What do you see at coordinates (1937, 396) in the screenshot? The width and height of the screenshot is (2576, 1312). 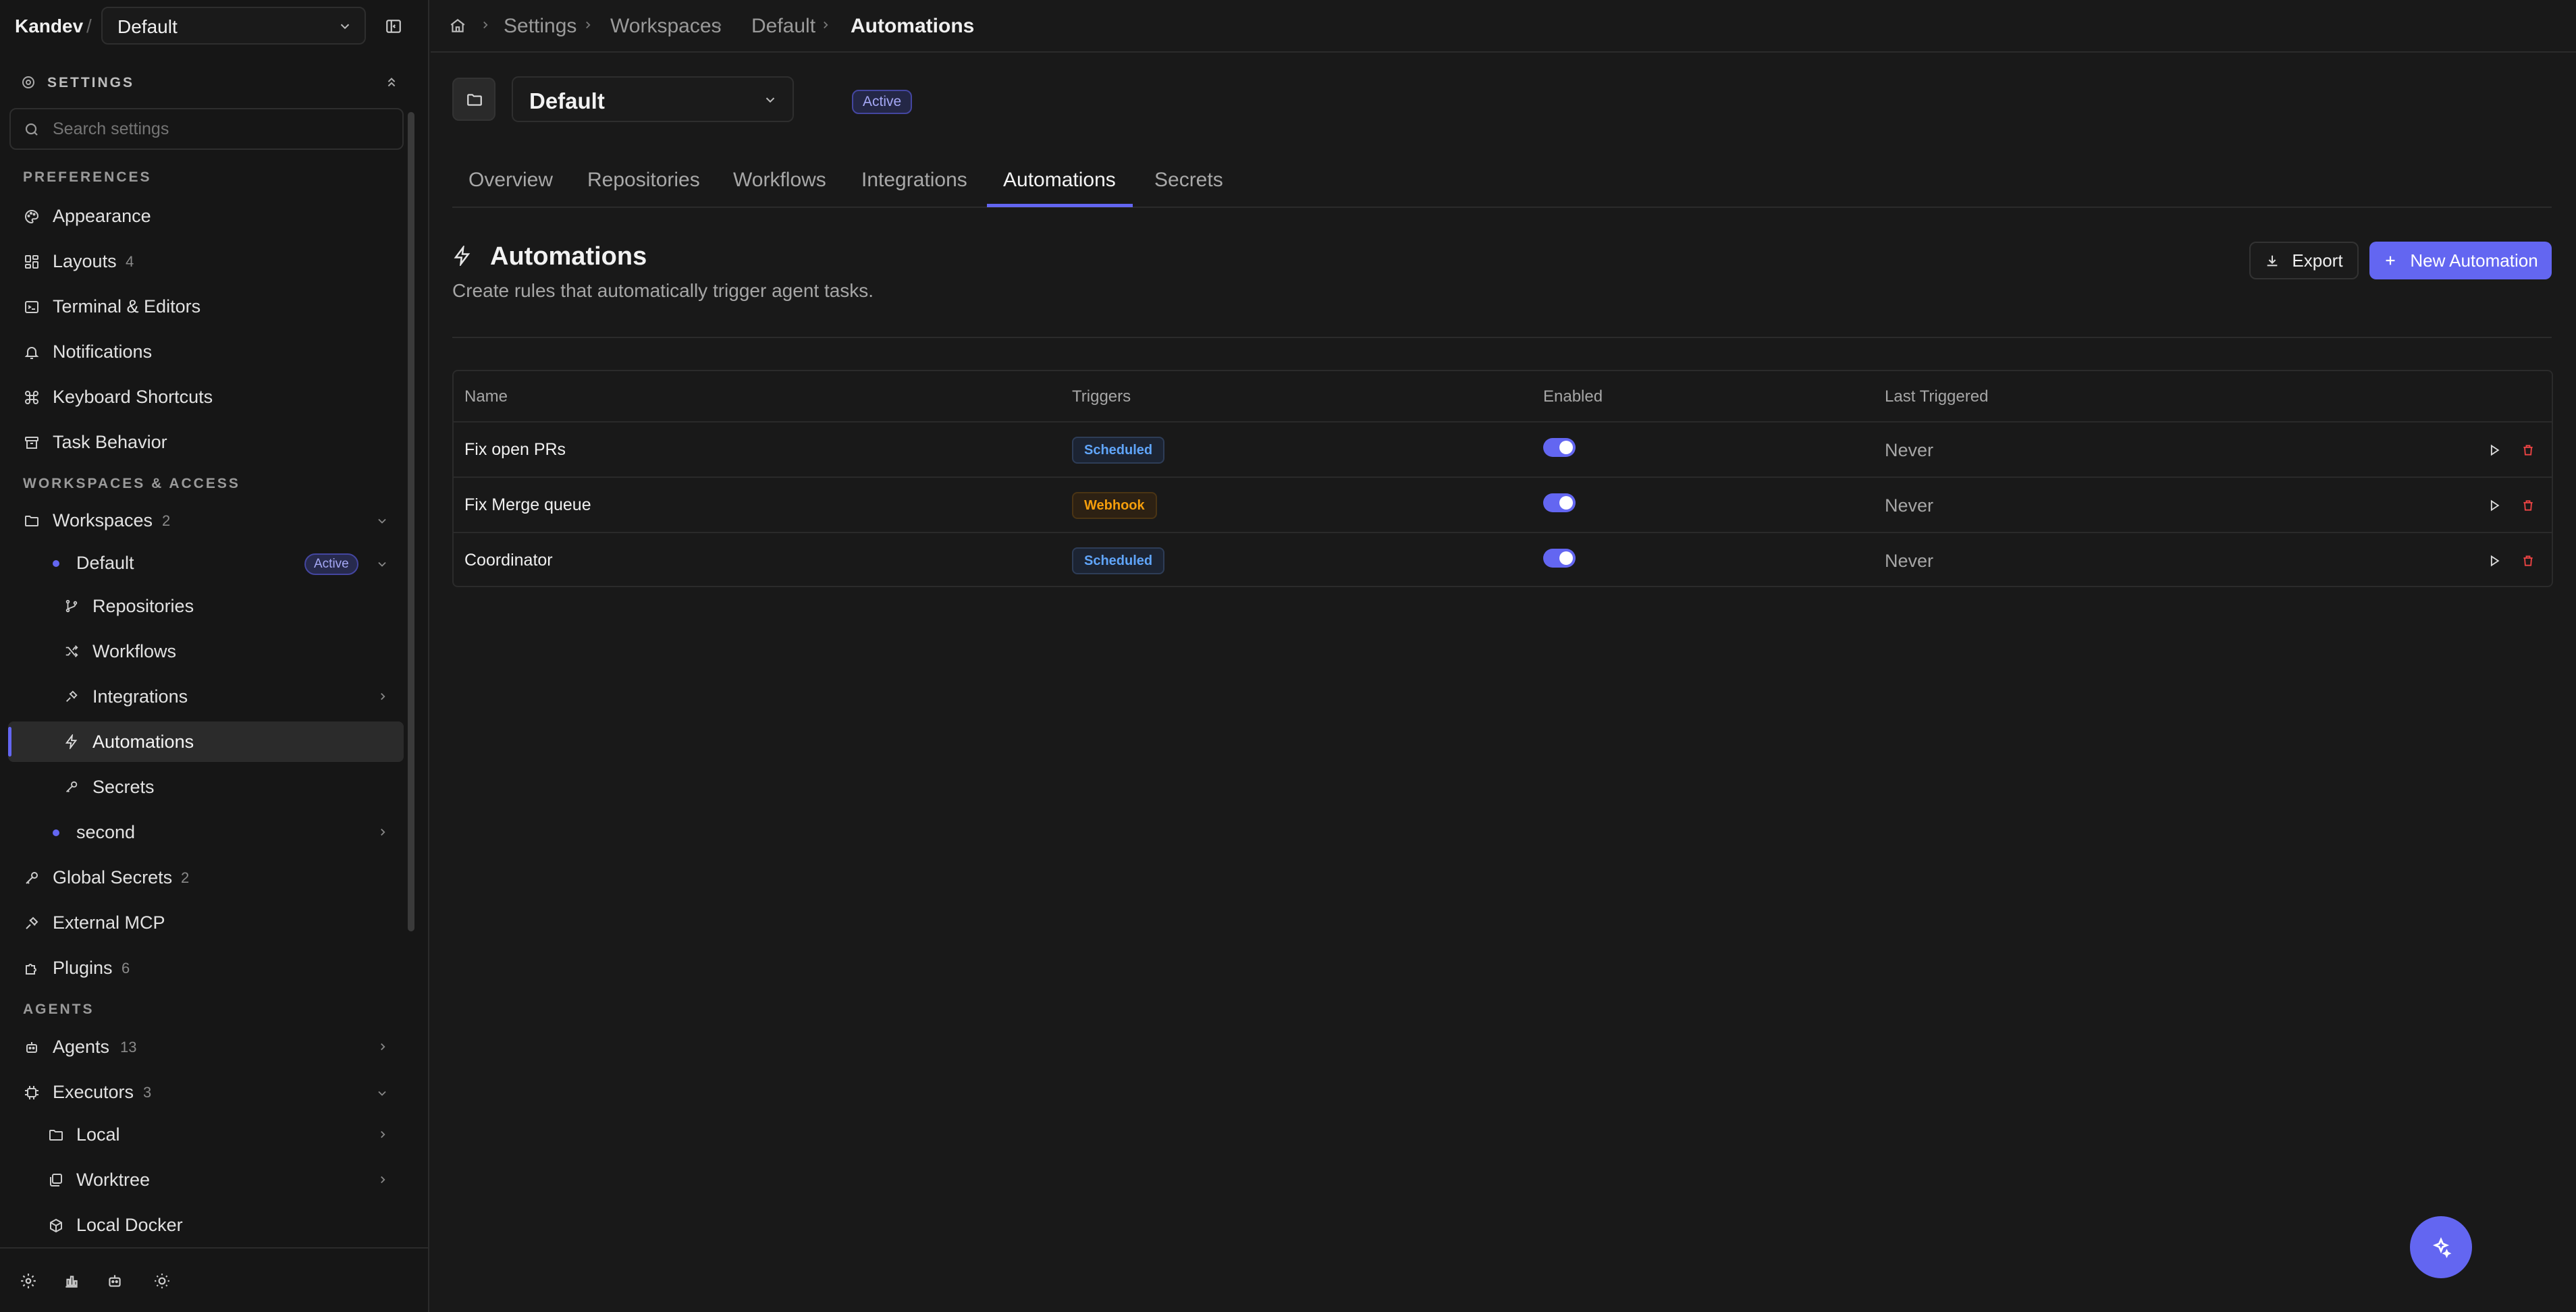 I see `header-last-triggered: Last Triggered` at bounding box center [1937, 396].